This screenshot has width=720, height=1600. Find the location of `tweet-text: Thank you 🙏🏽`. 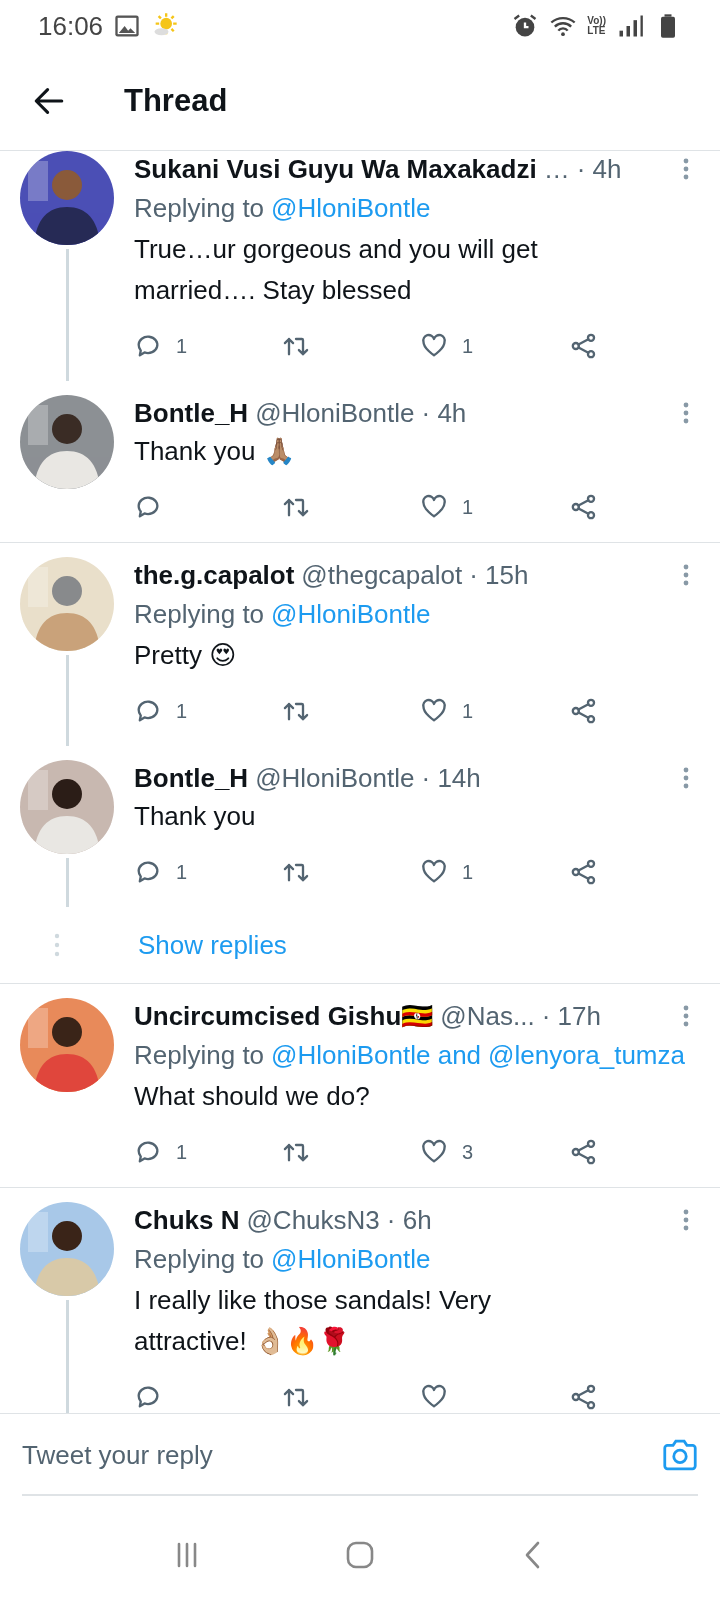

tweet-text: Thank you 🙏🏽 is located at coordinates (215, 451).